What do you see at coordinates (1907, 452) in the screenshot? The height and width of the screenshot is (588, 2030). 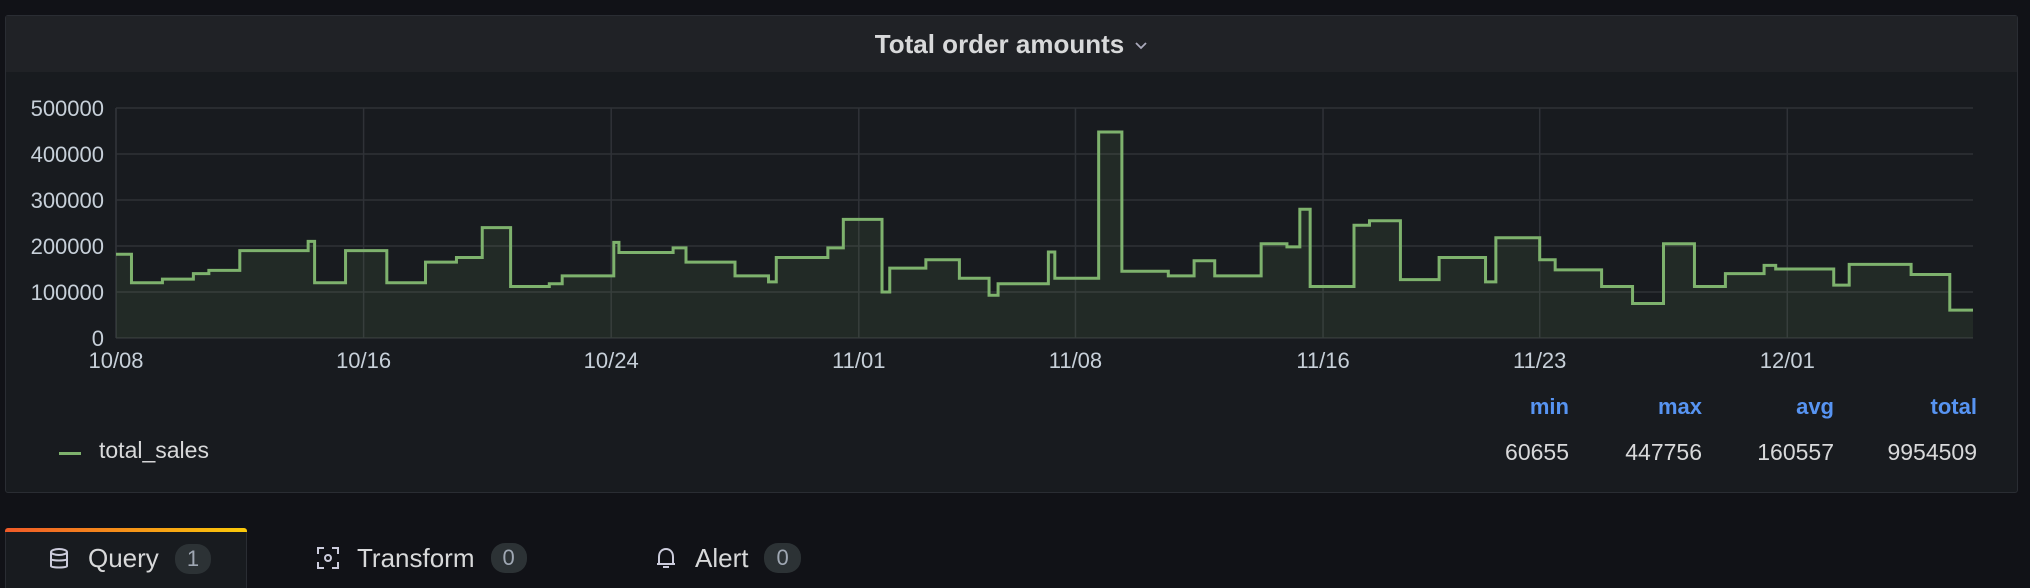 I see `legend-value-total: 9954509` at bounding box center [1907, 452].